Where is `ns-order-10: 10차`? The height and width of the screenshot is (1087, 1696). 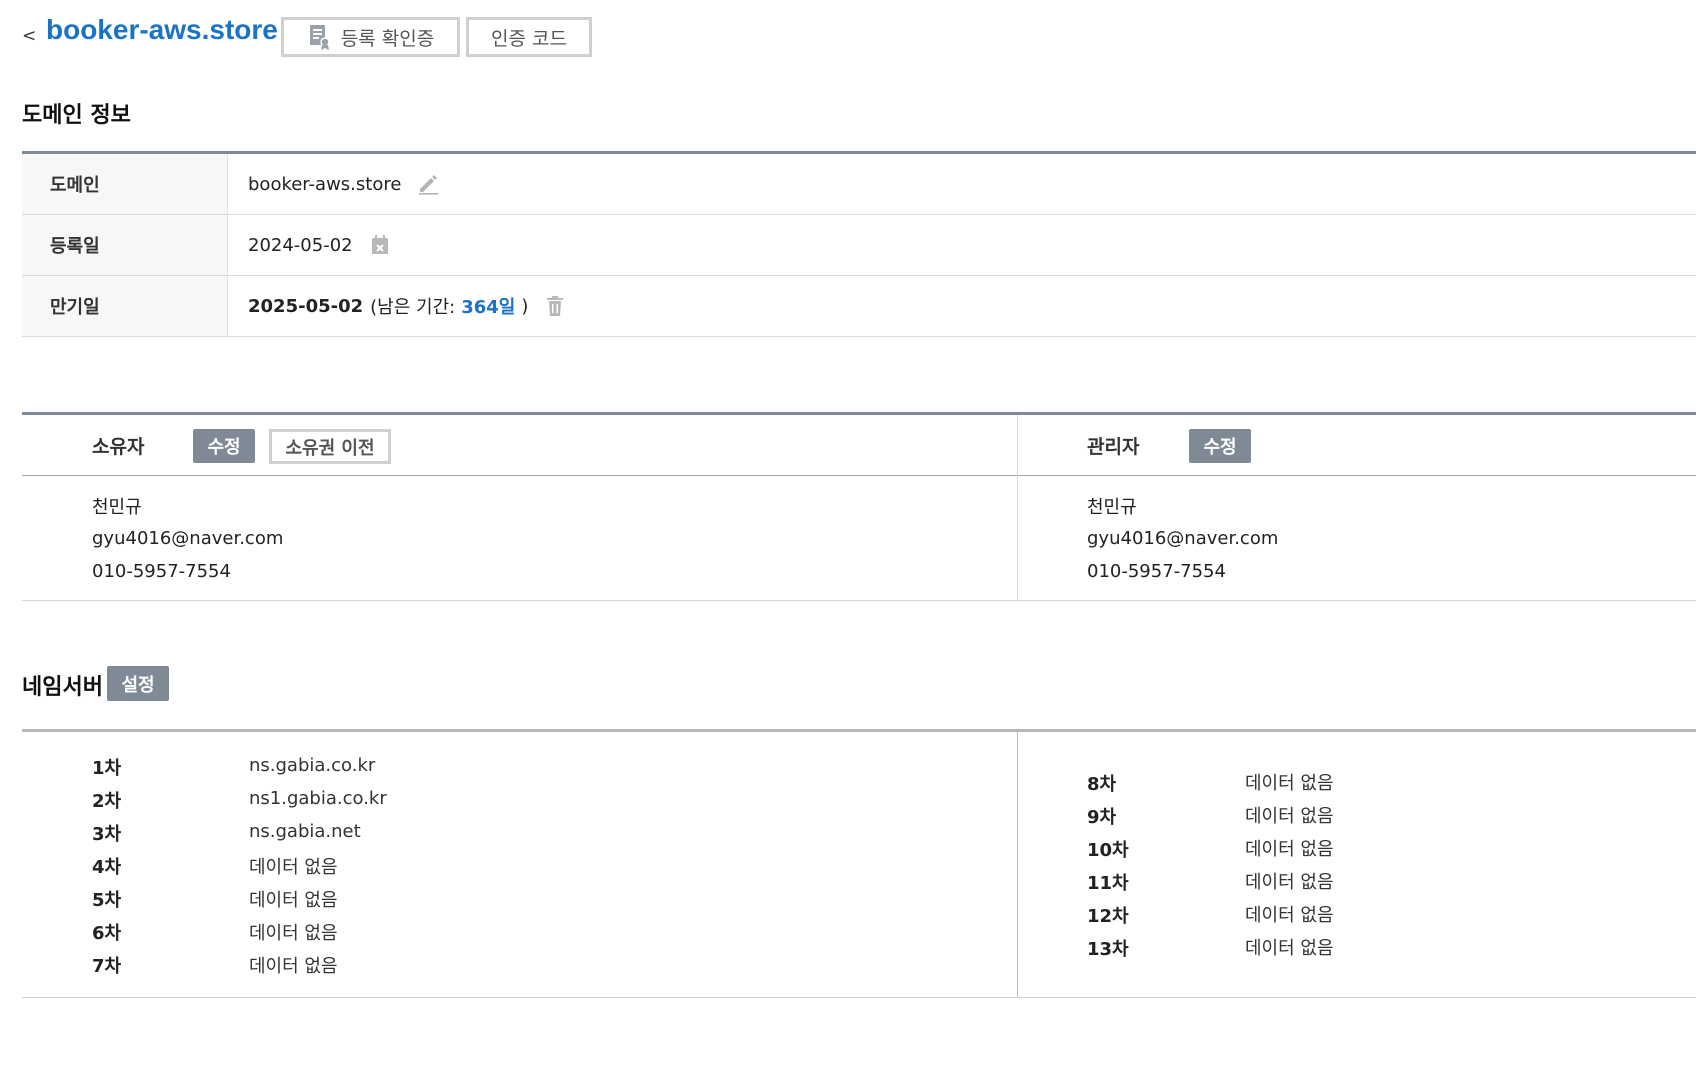 ns-order-10: 10차 is located at coordinates (1108, 850).